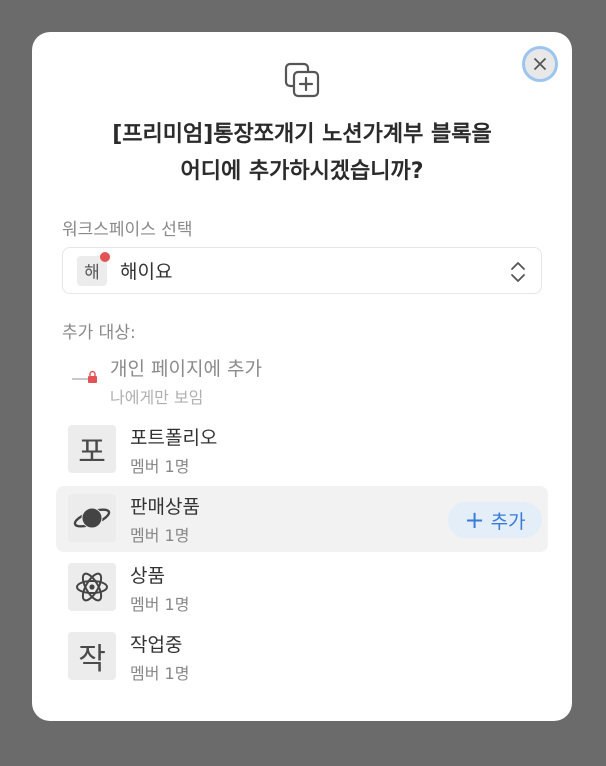 This screenshot has width=606, height=766. I want to click on atom-icon, so click(92, 587).